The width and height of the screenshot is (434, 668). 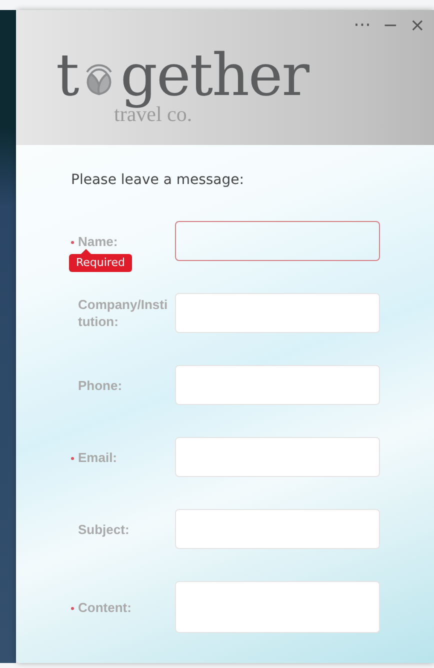 I want to click on error-tooltip: Required, so click(x=100, y=260).